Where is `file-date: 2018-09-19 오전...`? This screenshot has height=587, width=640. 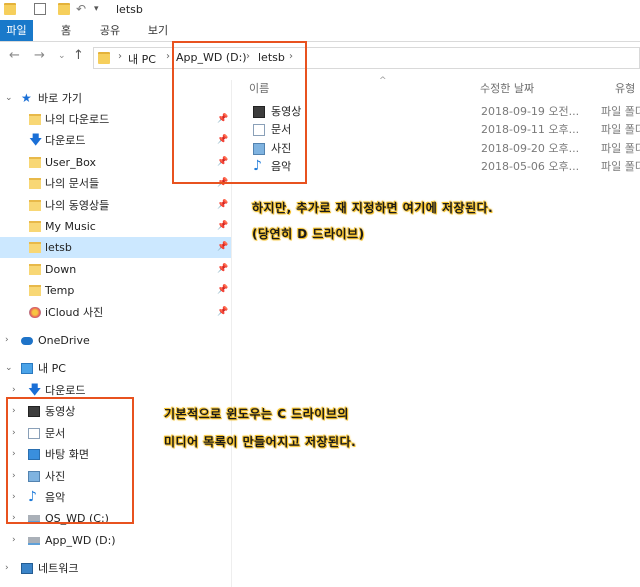 file-date: 2018-09-19 오전... is located at coordinates (530, 111).